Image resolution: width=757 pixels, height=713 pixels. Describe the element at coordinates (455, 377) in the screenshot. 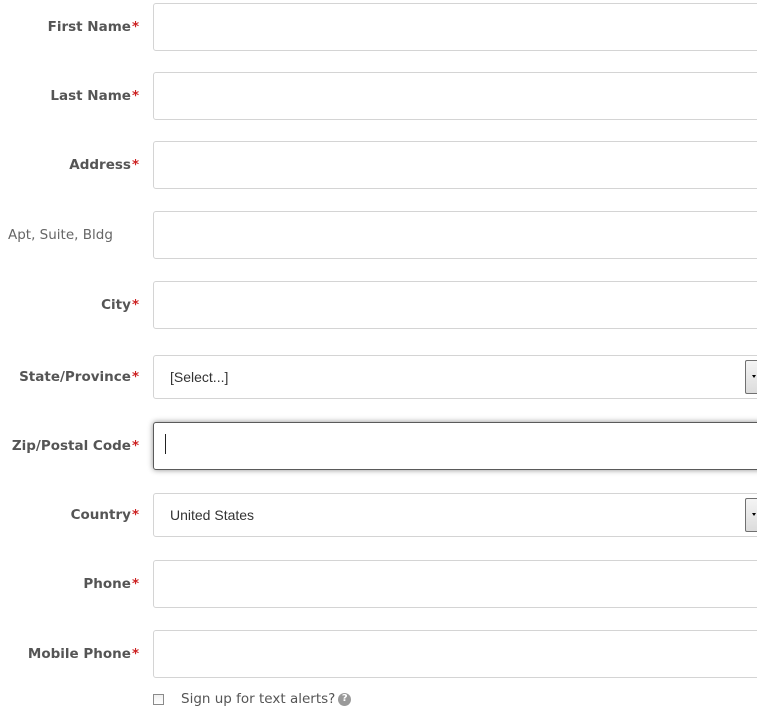

I see `state-province-select: [Select...]` at that location.